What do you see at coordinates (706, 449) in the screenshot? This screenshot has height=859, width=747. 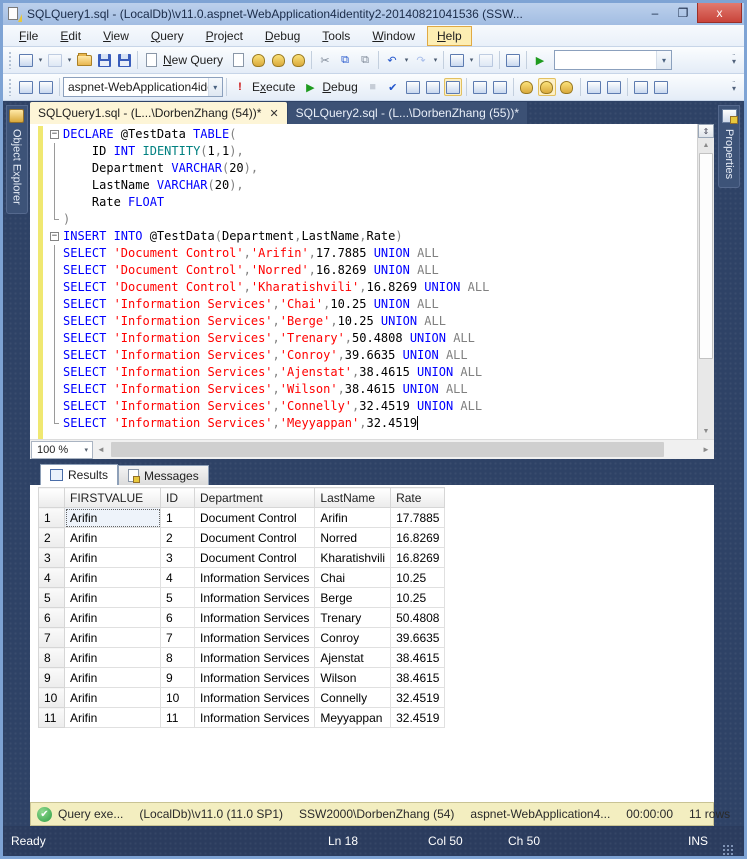 I see `scroll-right-icon: ►` at bounding box center [706, 449].